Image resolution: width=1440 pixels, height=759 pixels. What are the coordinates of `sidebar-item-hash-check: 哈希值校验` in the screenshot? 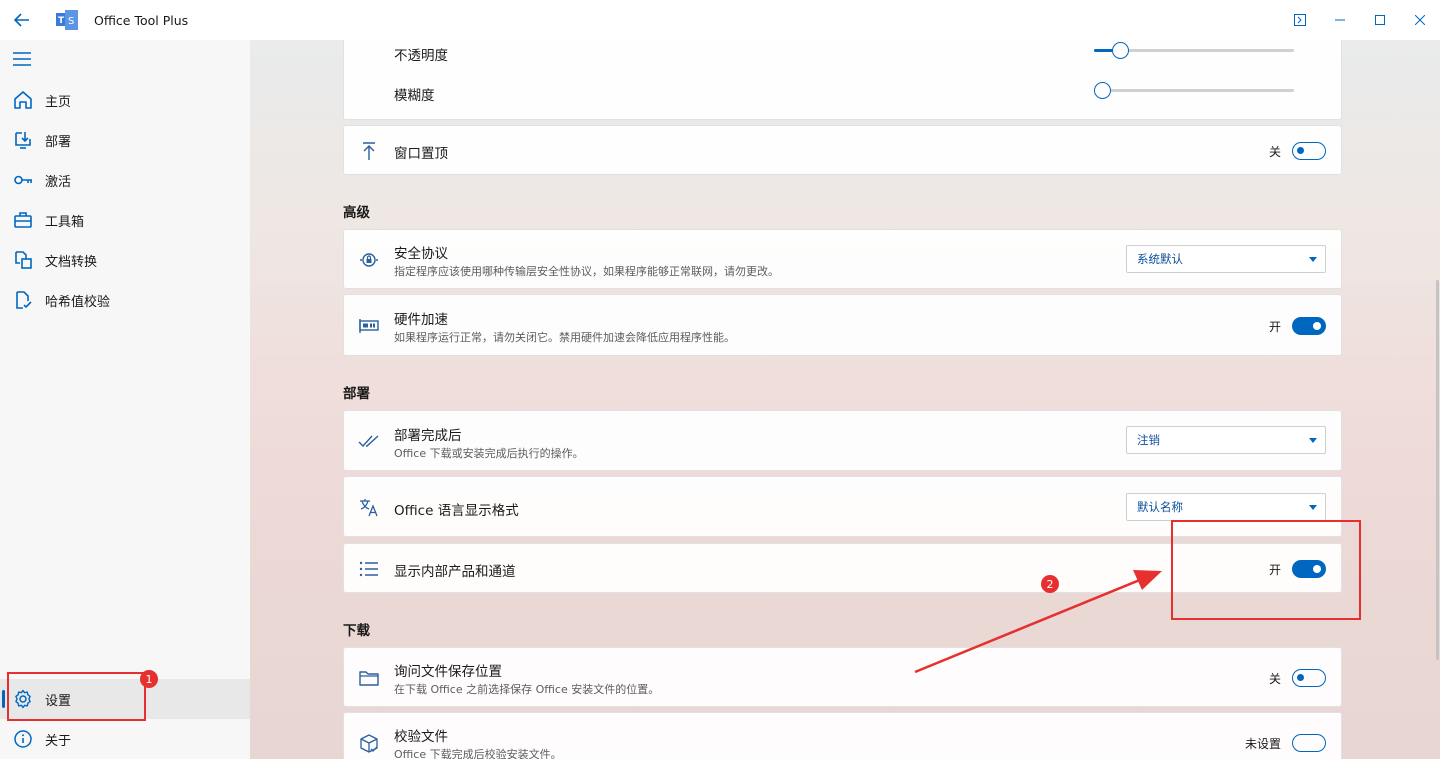 It's located at (125, 300).